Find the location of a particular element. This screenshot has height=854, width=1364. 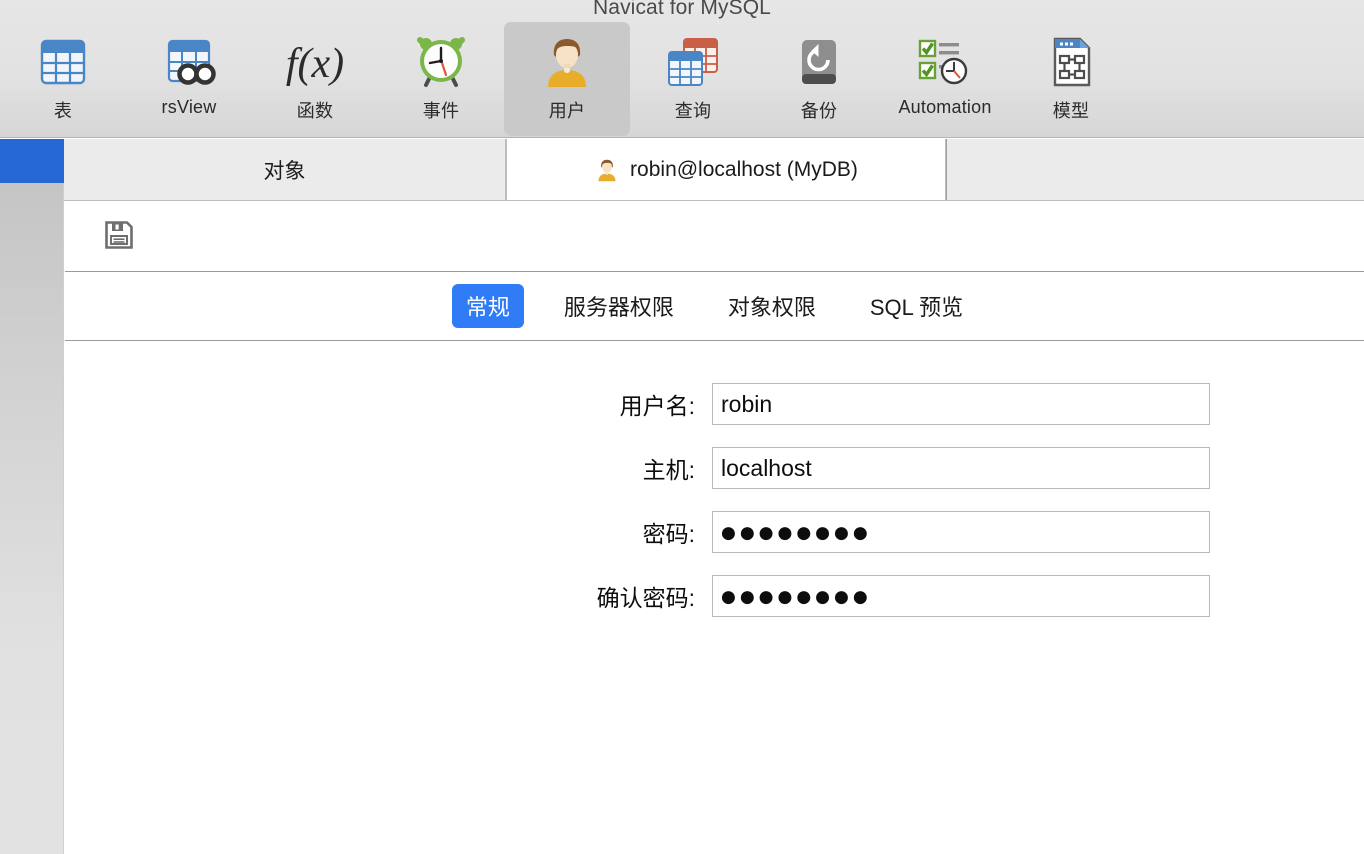

toolbar-button-query: 查询 is located at coordinates (693, 79).